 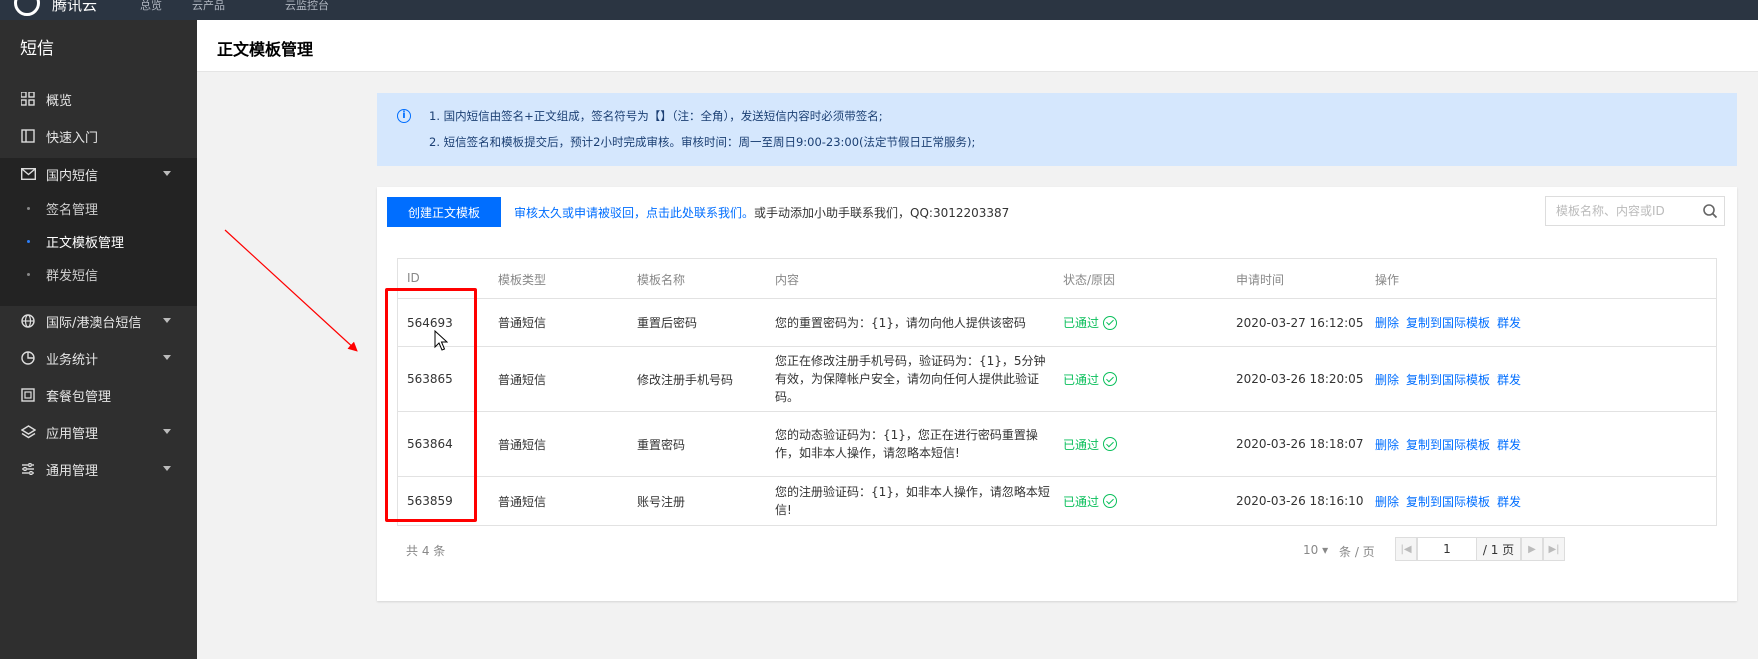 I want to click on sidebar-item-label: 应用管理, so click(x=72, y=434).